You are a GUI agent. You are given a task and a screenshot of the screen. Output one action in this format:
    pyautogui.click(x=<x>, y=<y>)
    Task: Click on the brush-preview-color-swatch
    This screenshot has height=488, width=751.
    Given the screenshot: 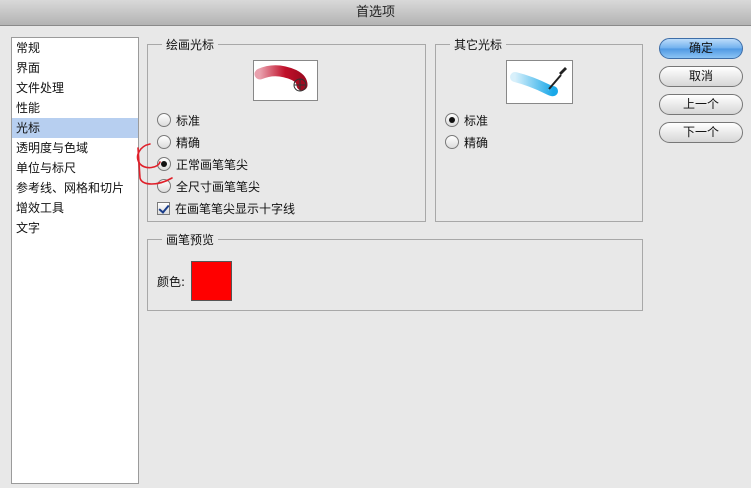 What is the action you would take?
    pyautogui.click(x=211, y=281)
    